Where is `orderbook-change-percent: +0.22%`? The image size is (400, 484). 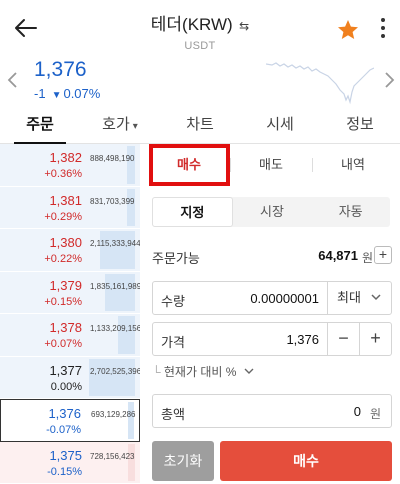 orderbook-change-percent: +0.22% is located at coordinates (63, 259).